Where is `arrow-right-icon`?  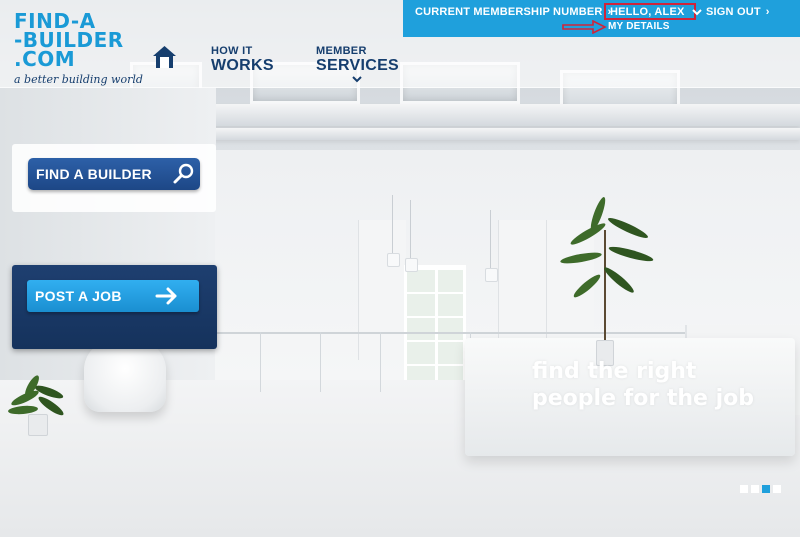 arrow-right-icon is located at coordinates (166, 296).